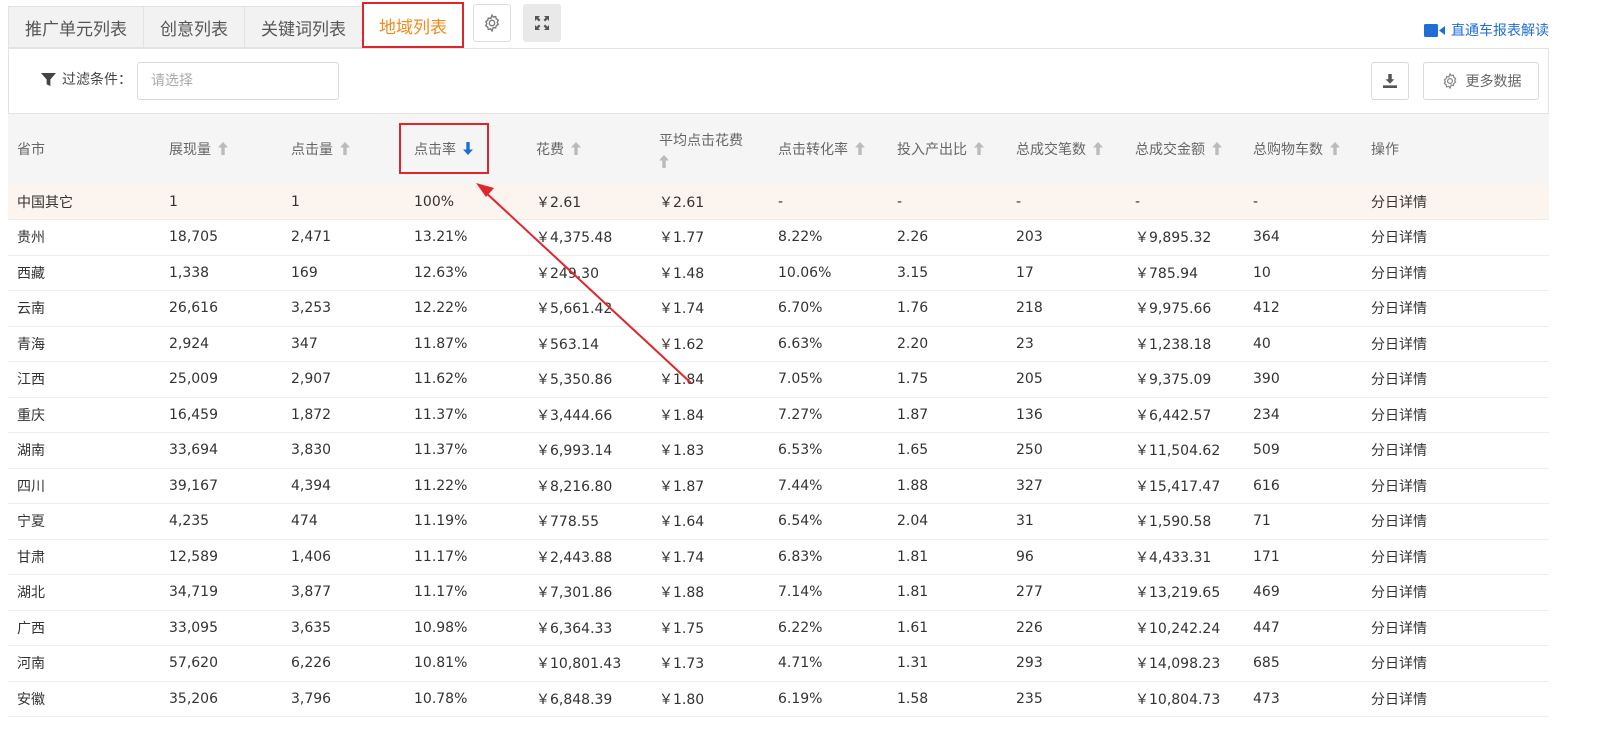 This screenshot has width=1601, height=733. I want to click on table-cell: 10, so click(1303, 273).